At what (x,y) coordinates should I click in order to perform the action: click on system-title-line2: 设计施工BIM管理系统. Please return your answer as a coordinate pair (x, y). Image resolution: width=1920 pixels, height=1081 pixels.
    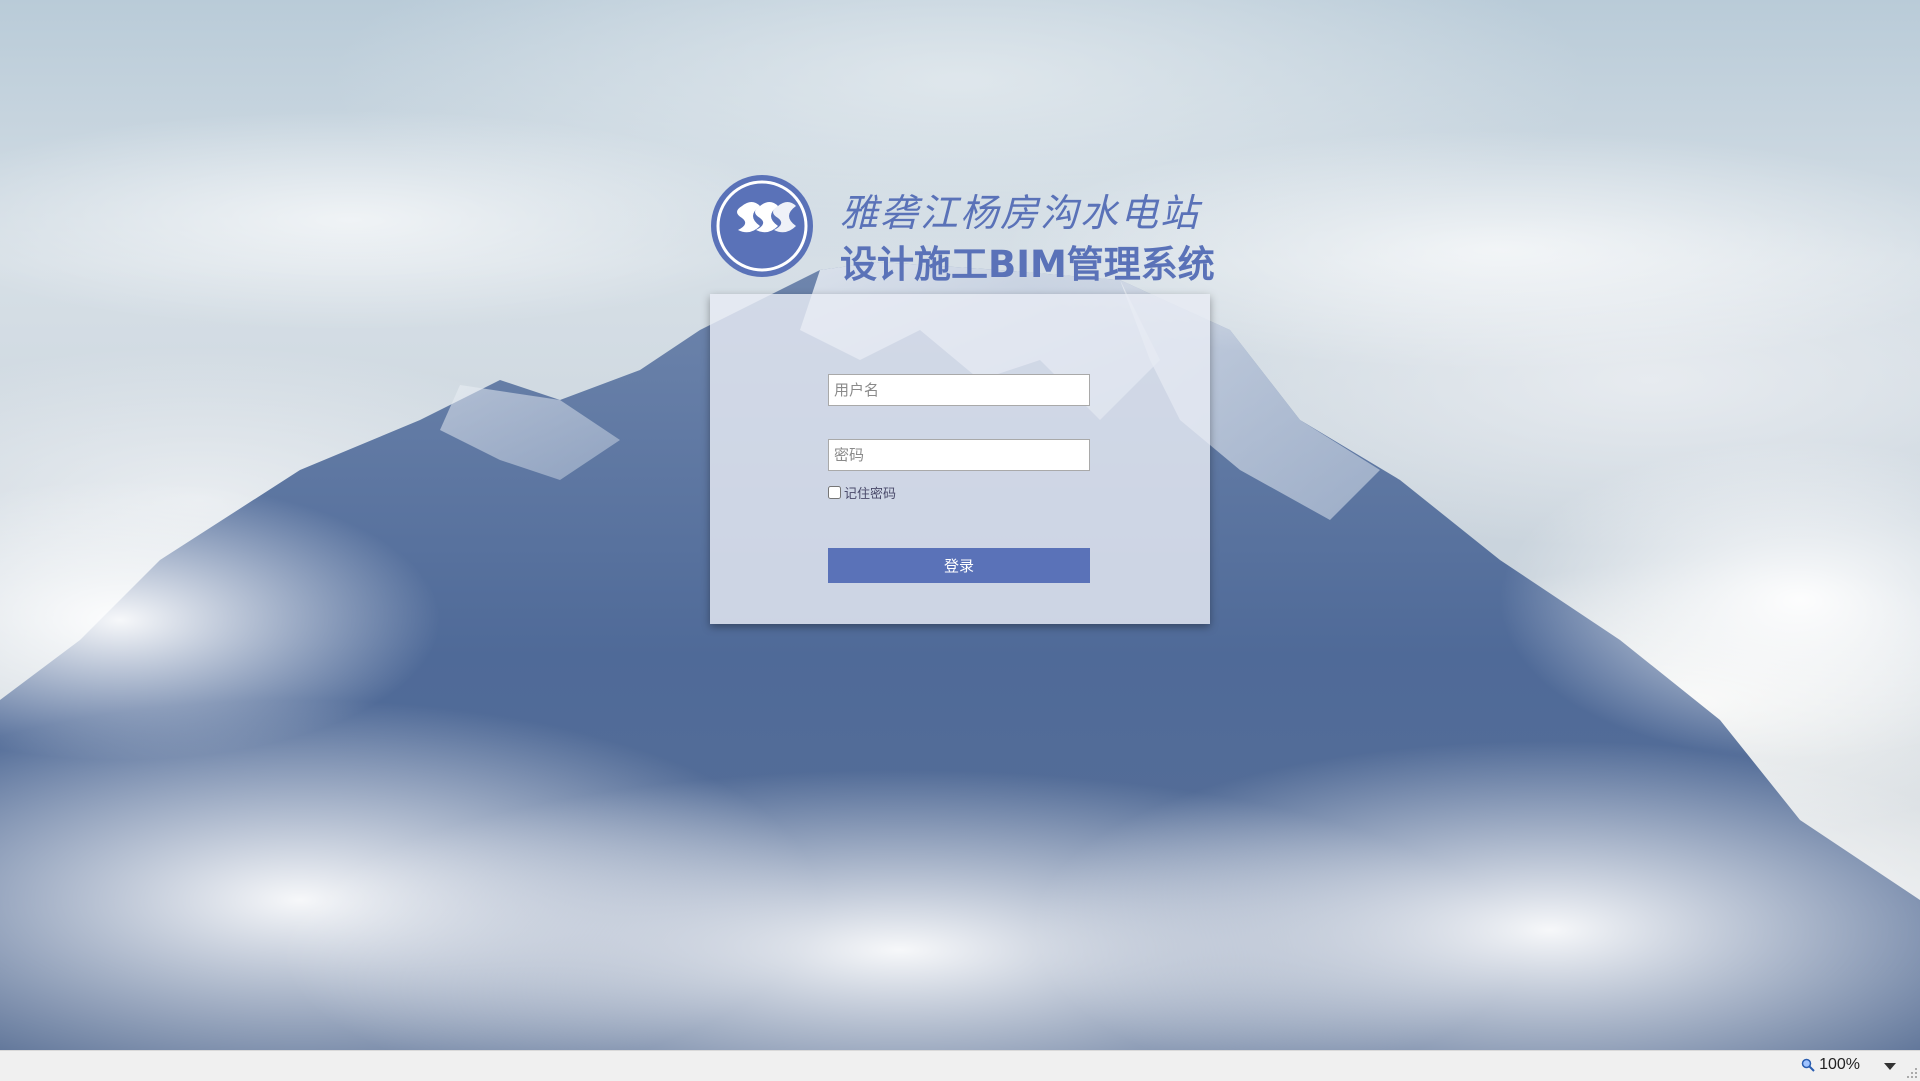
    Looking at the image, I should click on (1027, 264).